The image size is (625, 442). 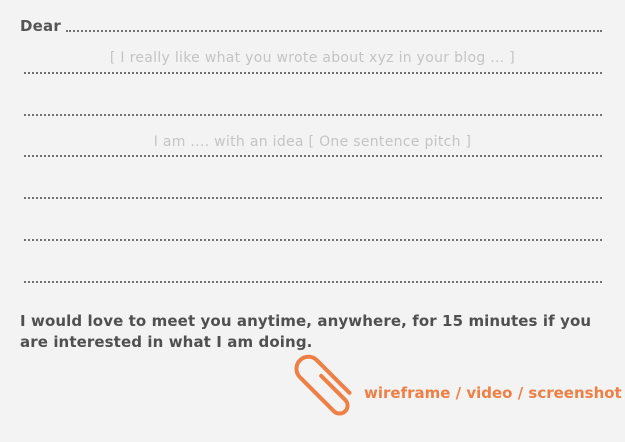 I want to click on salutation-line, so click(x=334, y=31).